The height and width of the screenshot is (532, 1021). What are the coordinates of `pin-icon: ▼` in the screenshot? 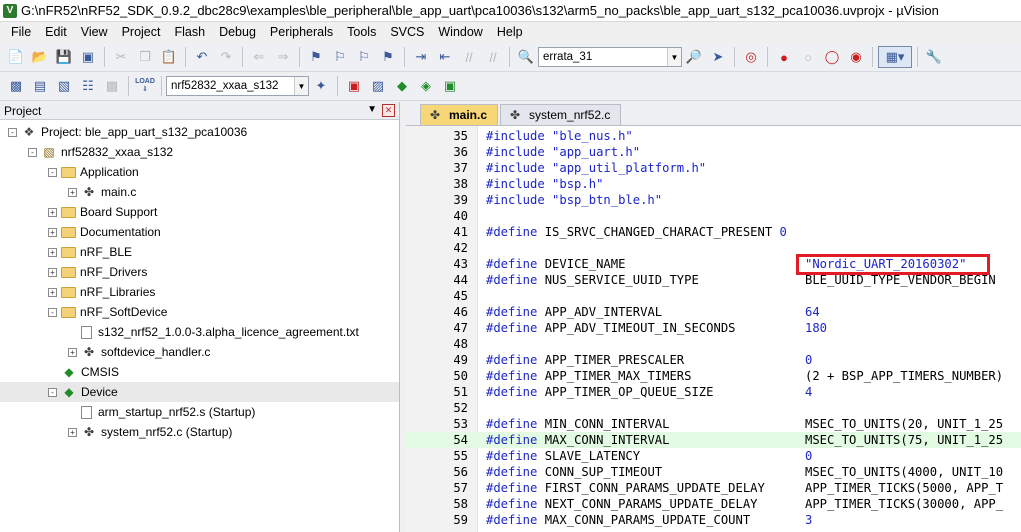 It's located at (372, 109).